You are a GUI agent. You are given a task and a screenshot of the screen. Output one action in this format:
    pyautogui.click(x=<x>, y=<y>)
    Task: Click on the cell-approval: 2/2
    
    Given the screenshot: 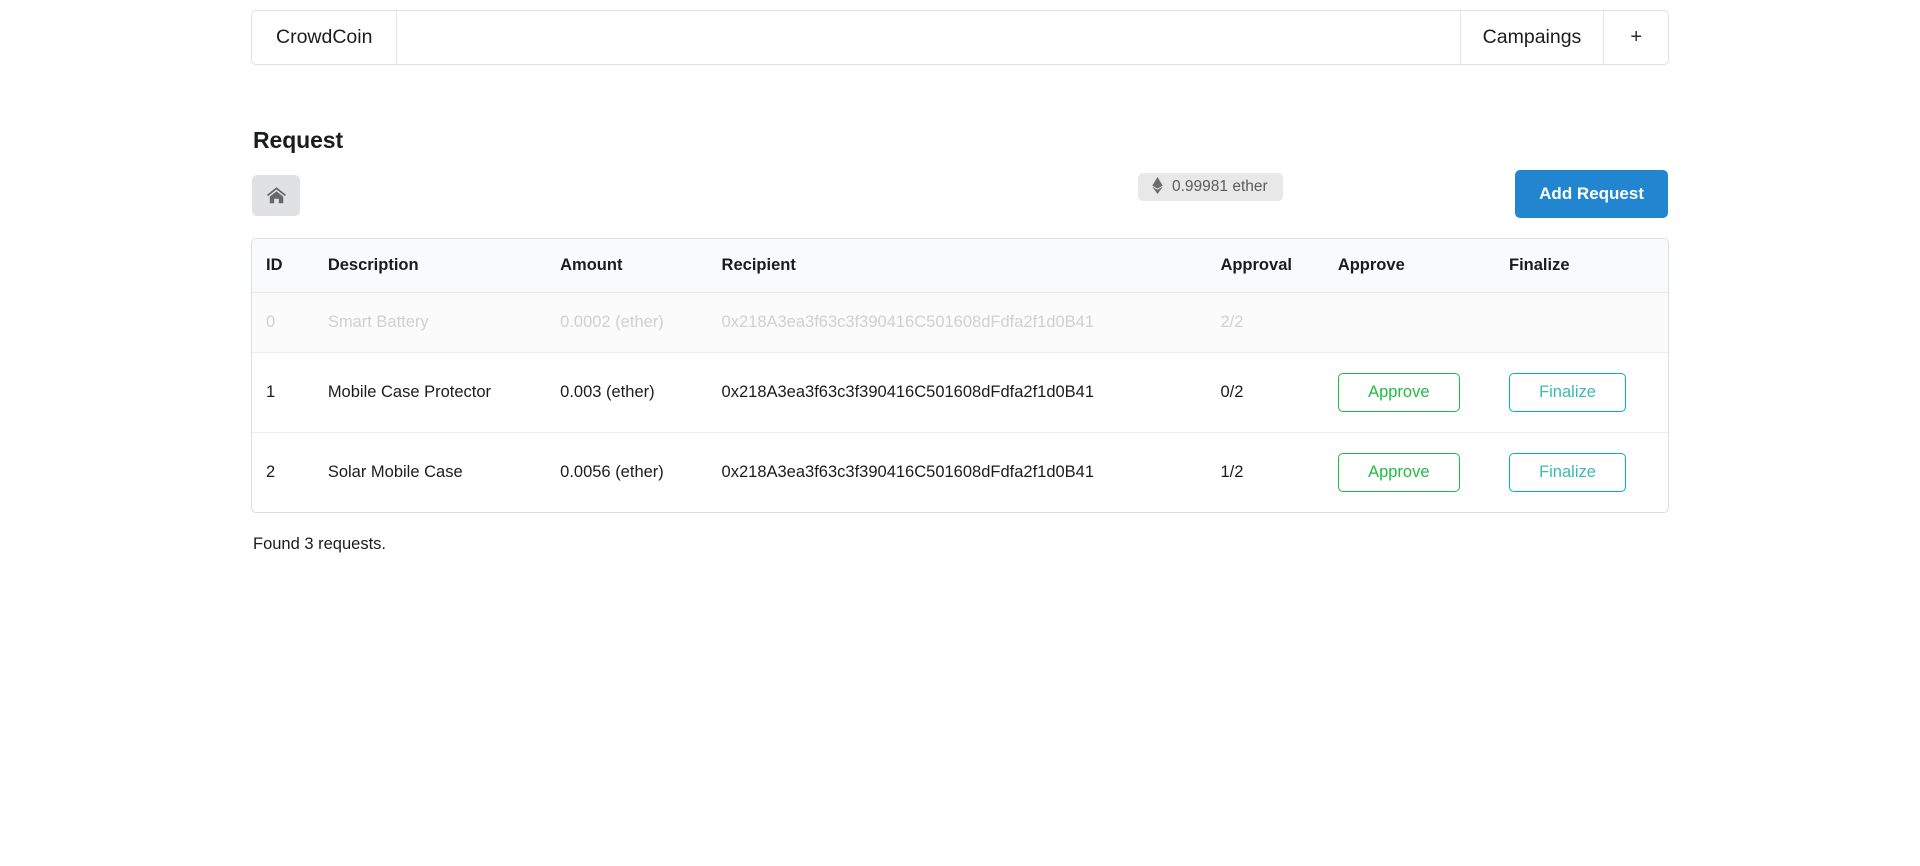 What is the action you would take?
    pyautogui.click(x=1279, y=322)
    